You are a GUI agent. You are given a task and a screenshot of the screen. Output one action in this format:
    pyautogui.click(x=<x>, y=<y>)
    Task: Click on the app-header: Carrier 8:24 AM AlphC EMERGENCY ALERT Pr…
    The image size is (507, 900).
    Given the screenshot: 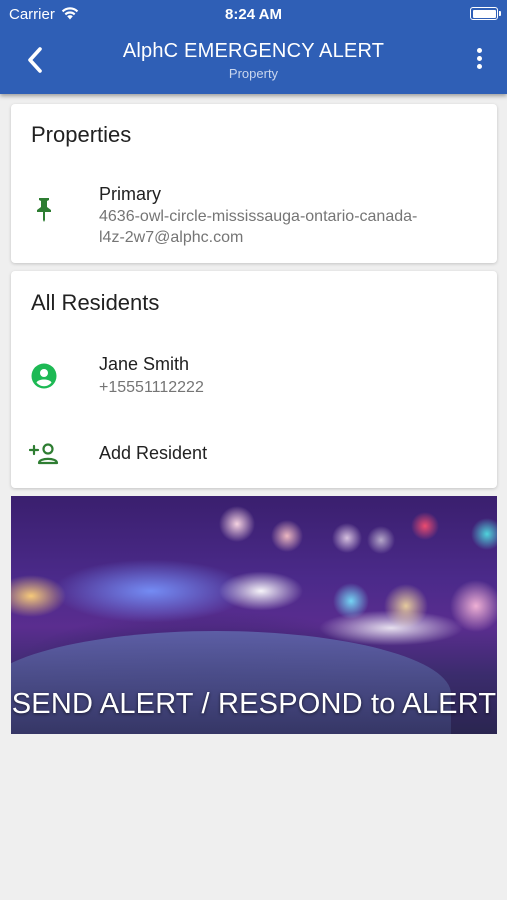 What is the action you would take?
    pyautogui.click(x=253, y=47)
    